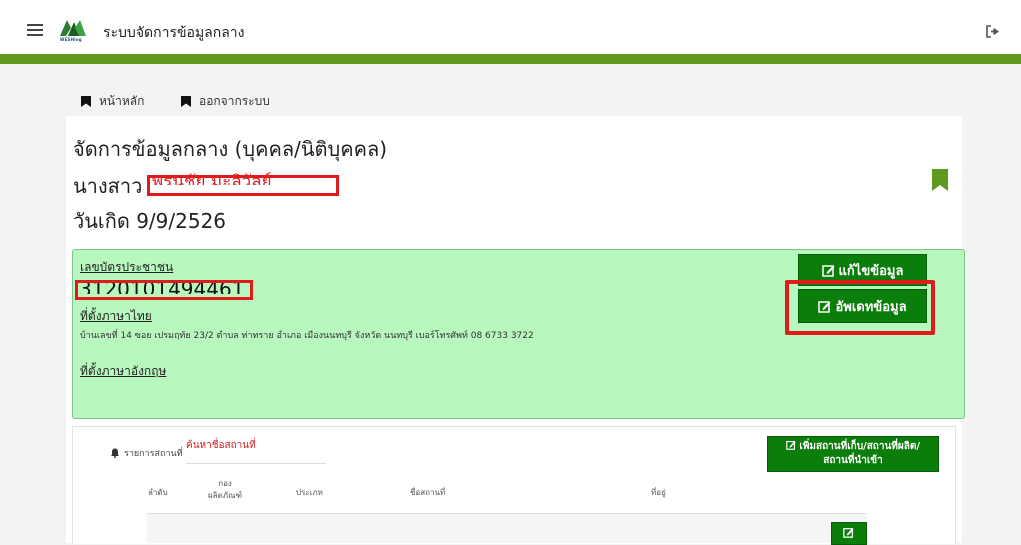 This screenshot has height=545, width=1021. I want to click on place-search-input: ค้นหาชื่อสถานที่, so click(256, 451).